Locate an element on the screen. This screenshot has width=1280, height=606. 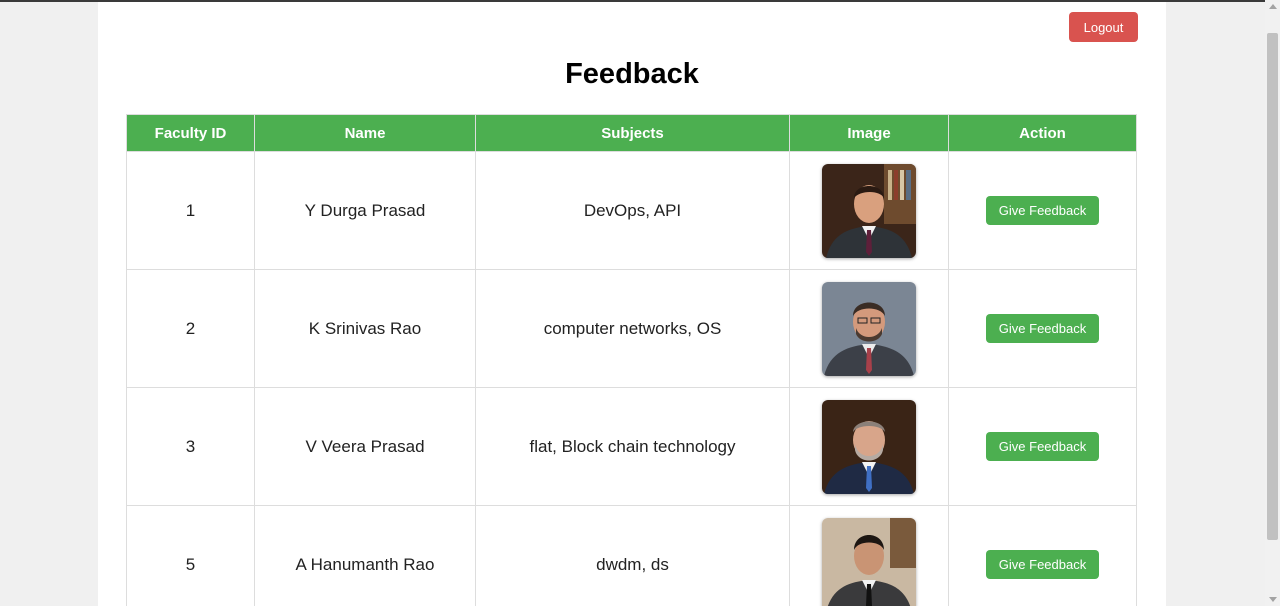
column-header-name: Name is located at coordinates (365, 133).